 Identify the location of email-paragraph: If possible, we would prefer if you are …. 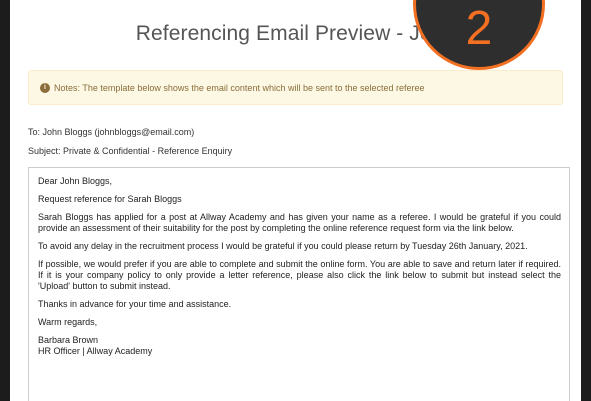
(299, 275).